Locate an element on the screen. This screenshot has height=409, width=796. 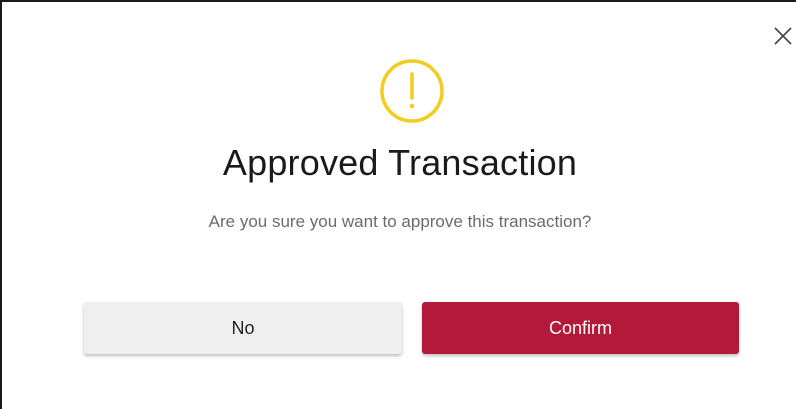
no-button: No is located at coordinates (243, 328).